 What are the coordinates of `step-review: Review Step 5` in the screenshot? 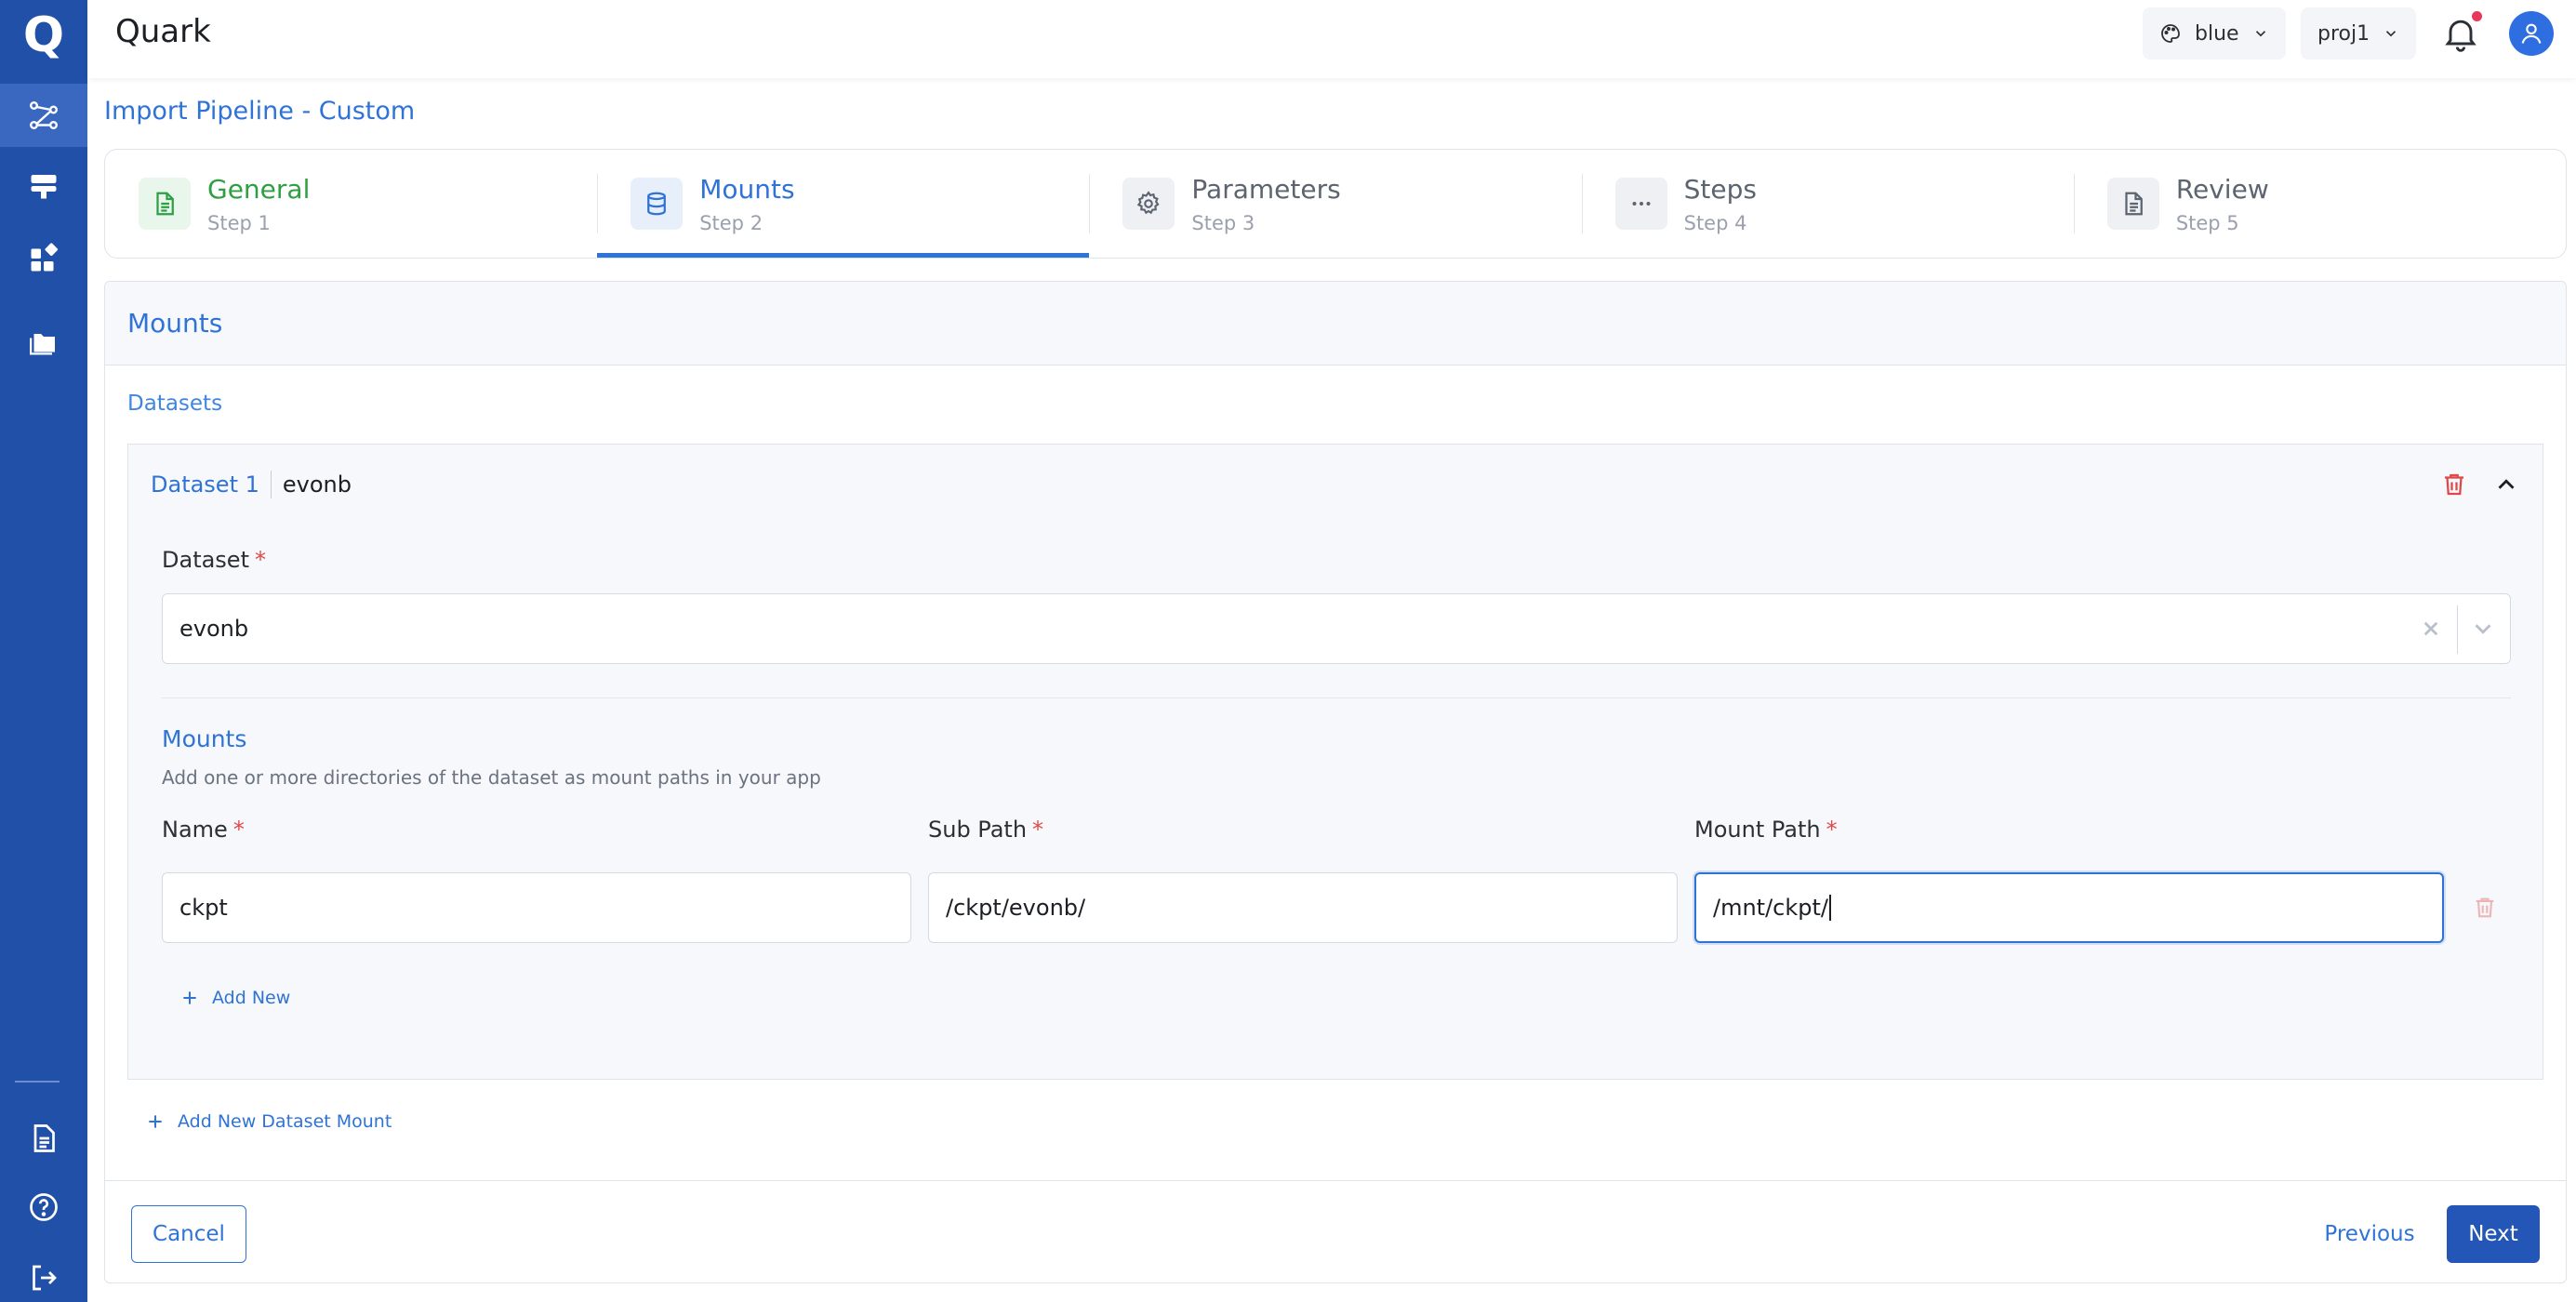 It's located at (2319, 204).